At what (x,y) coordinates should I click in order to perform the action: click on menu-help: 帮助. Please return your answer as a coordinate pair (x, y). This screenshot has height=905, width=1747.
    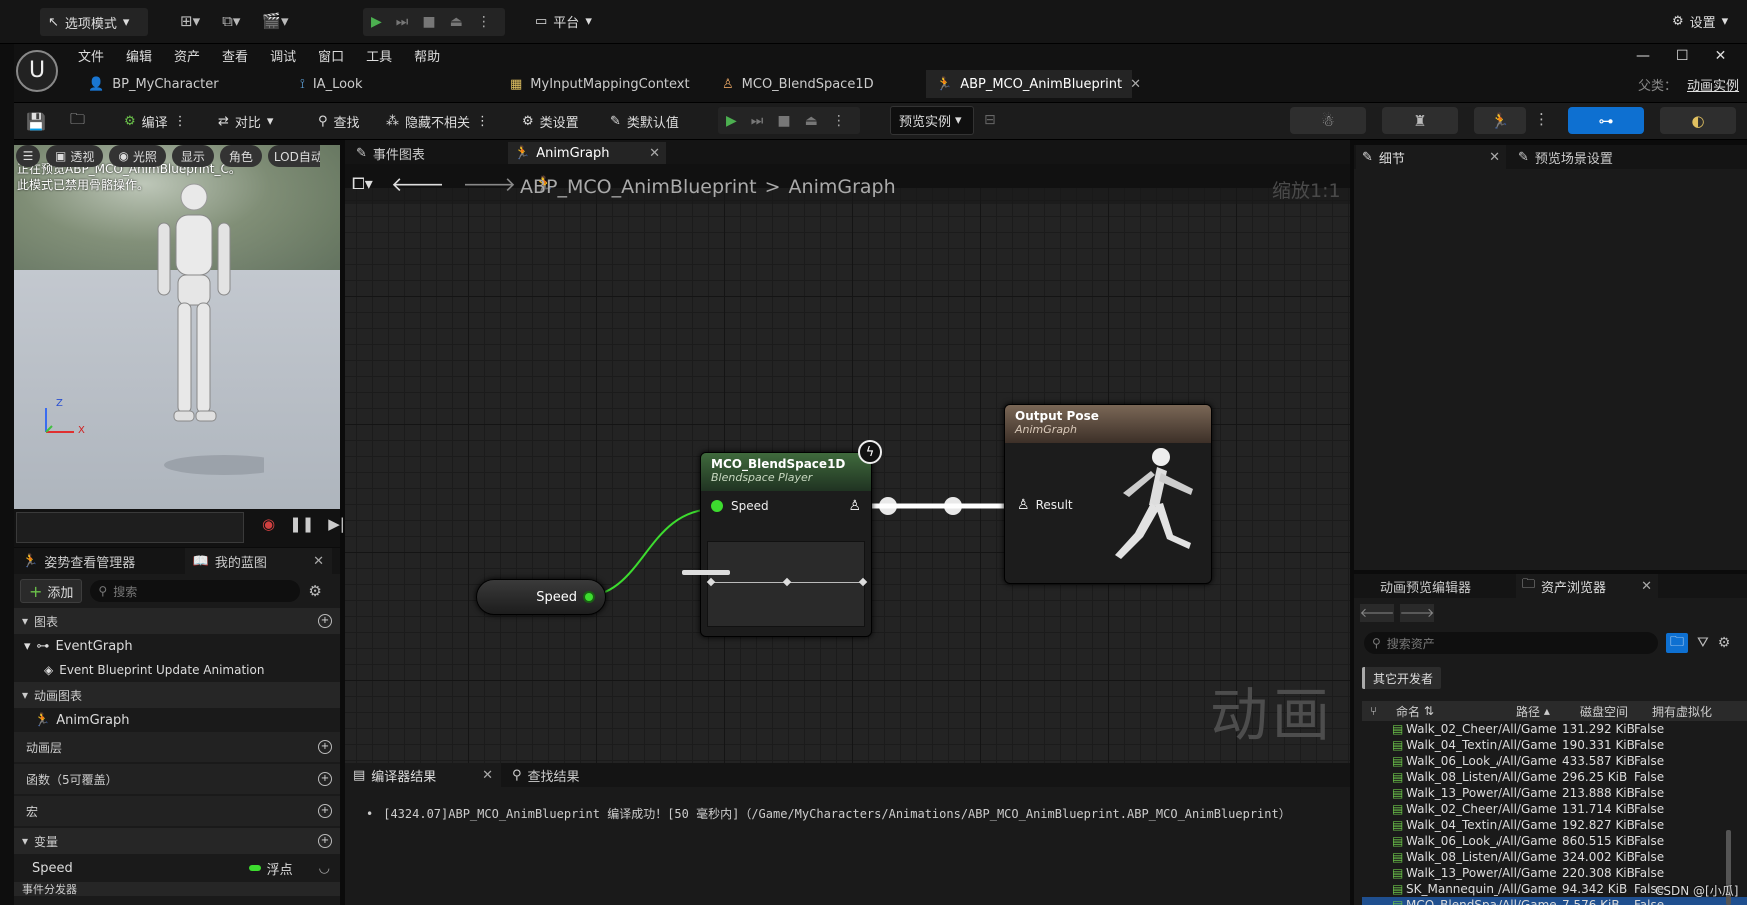
    Looking at the image, I should click on (427, 55).